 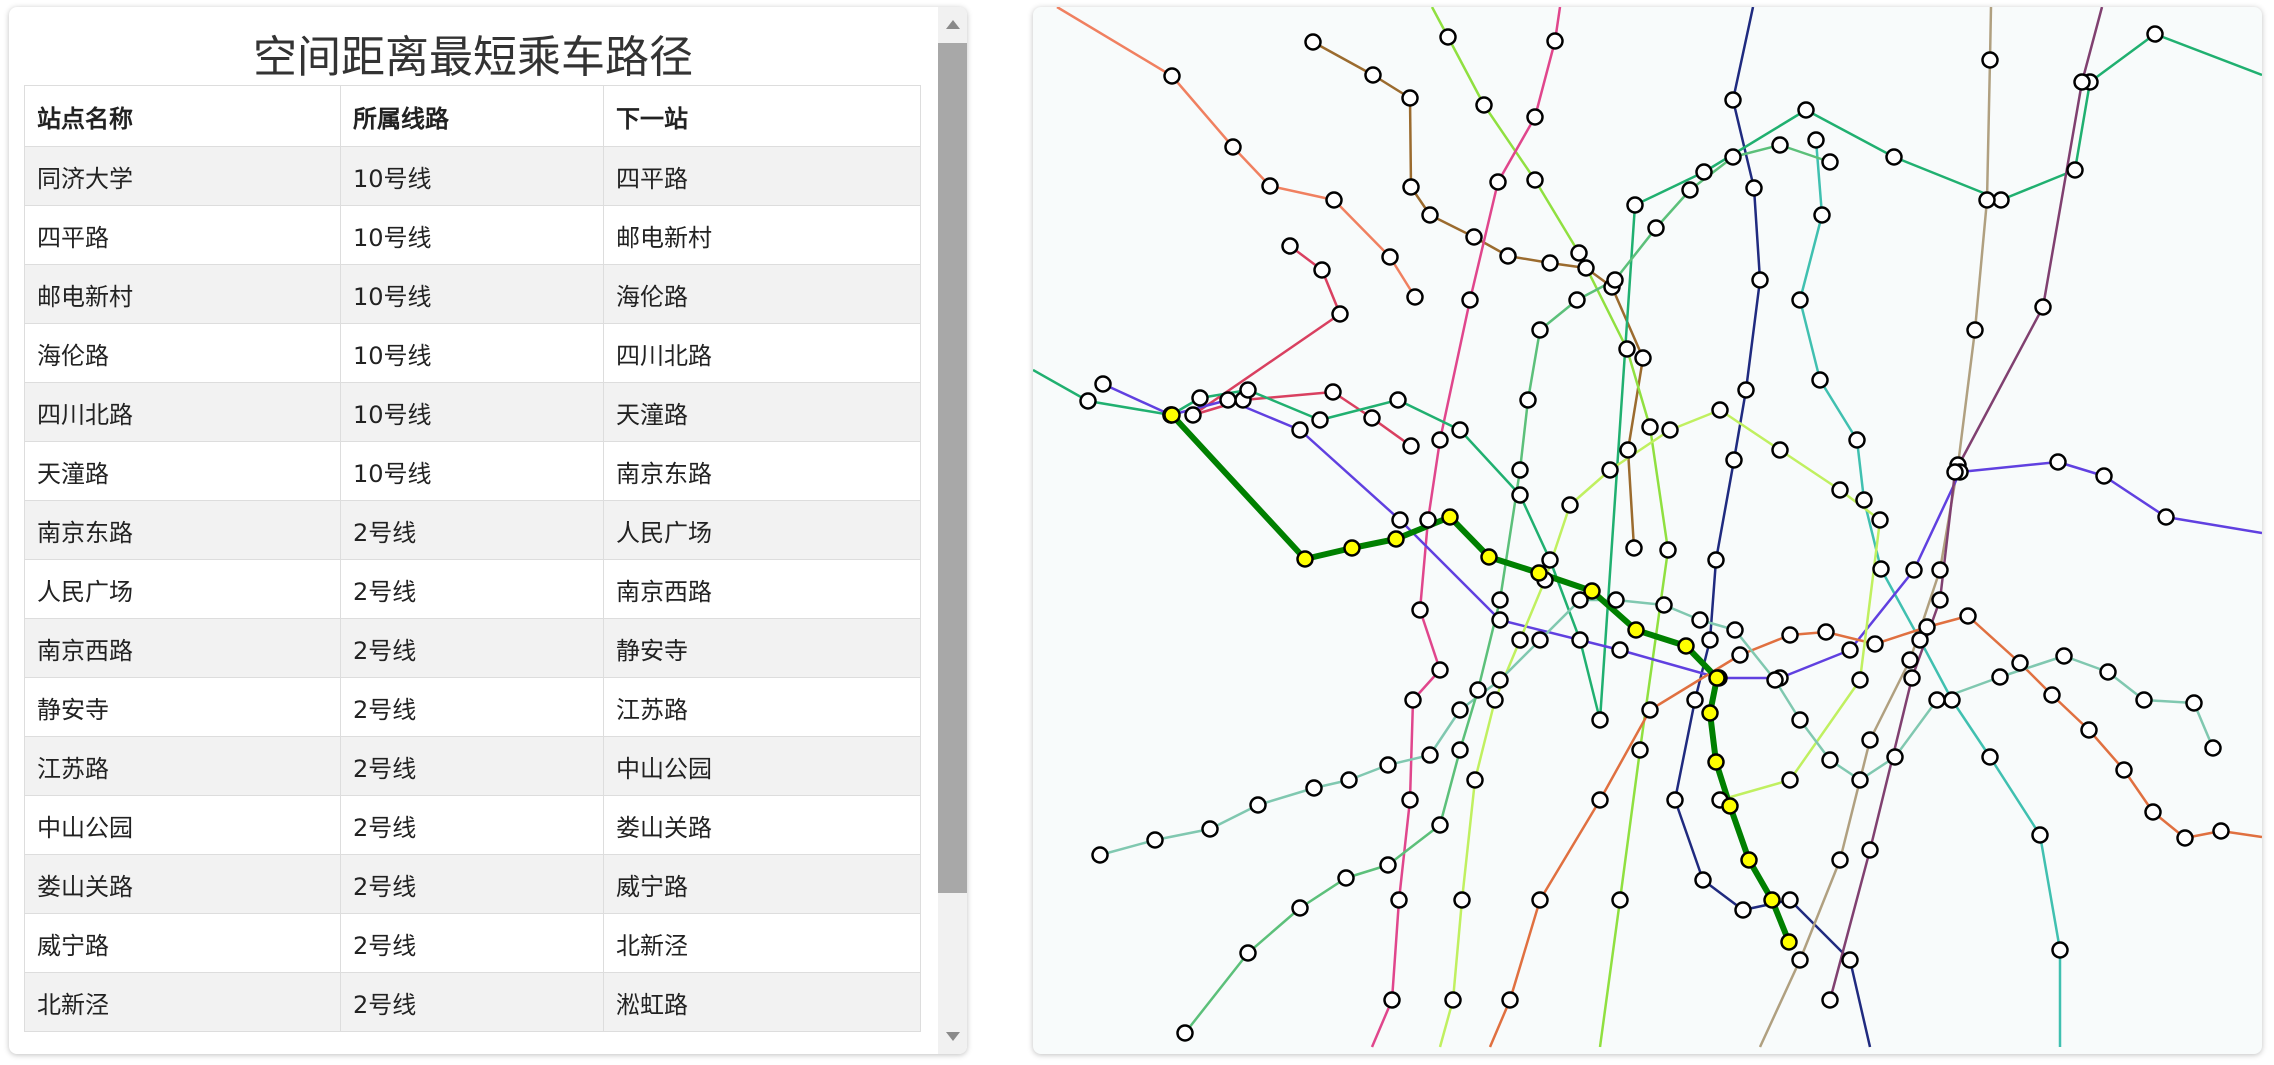 I want to click on scroll-up-arrow-icon, so click(x=953, y=24).